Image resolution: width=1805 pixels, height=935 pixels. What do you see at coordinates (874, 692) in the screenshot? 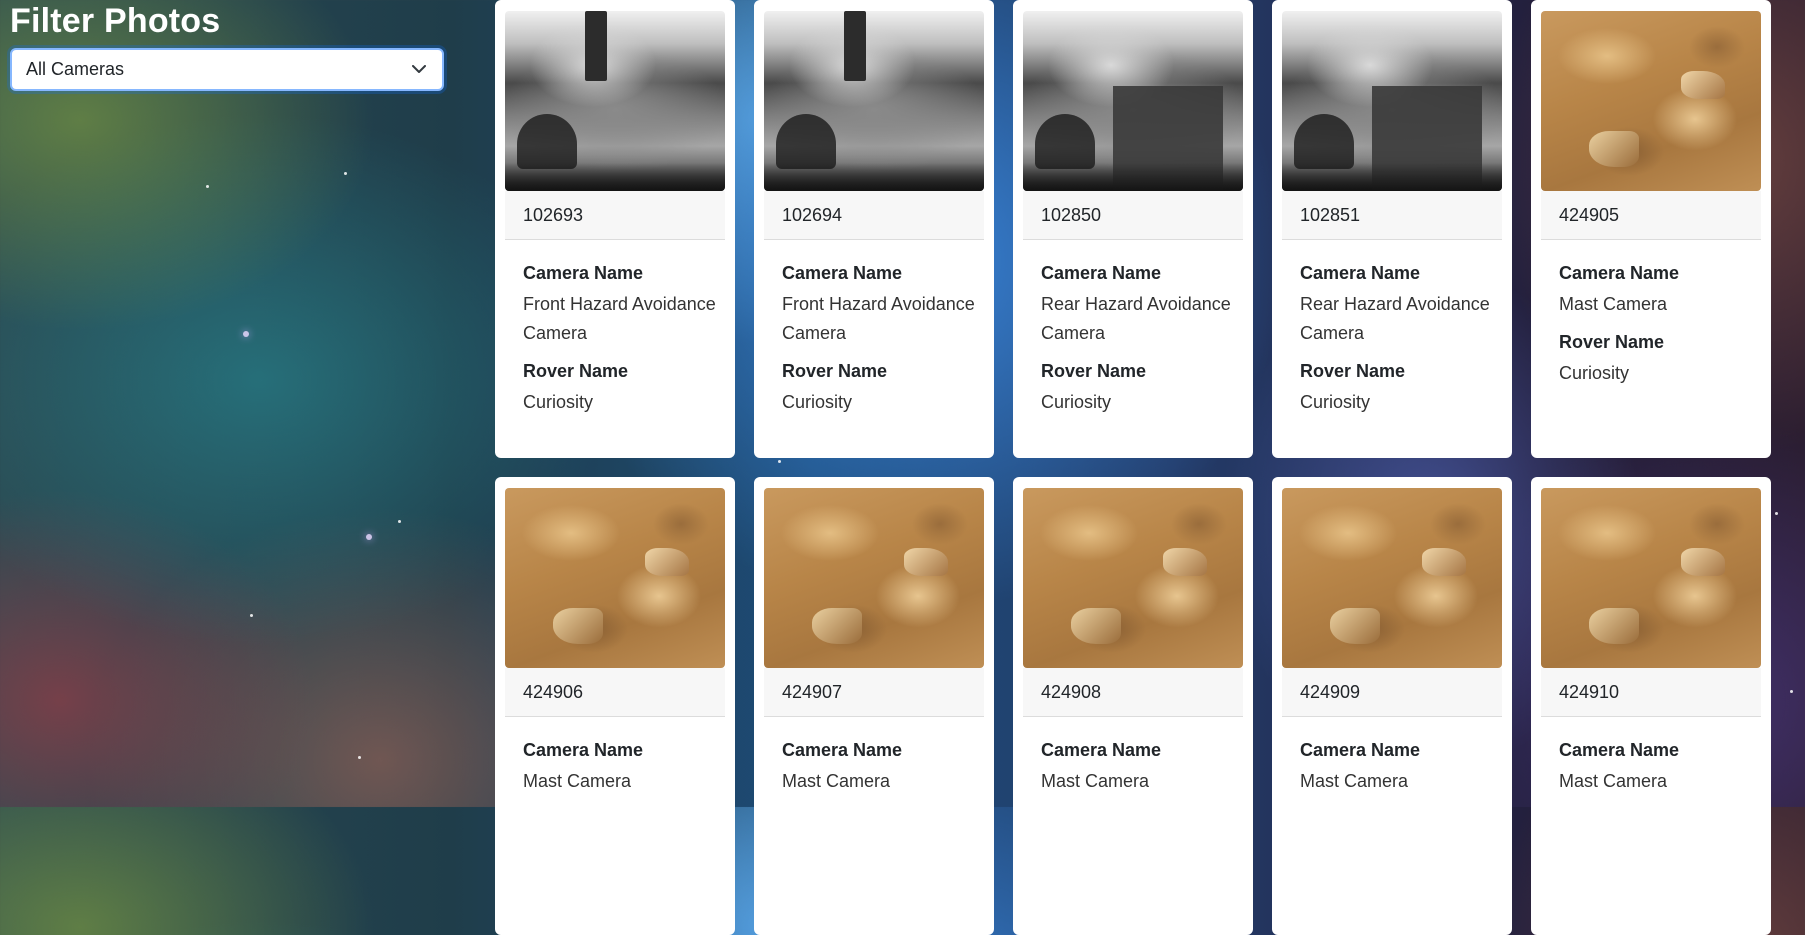
I see `photo-id: 424907` at bounding box center [874, 692].